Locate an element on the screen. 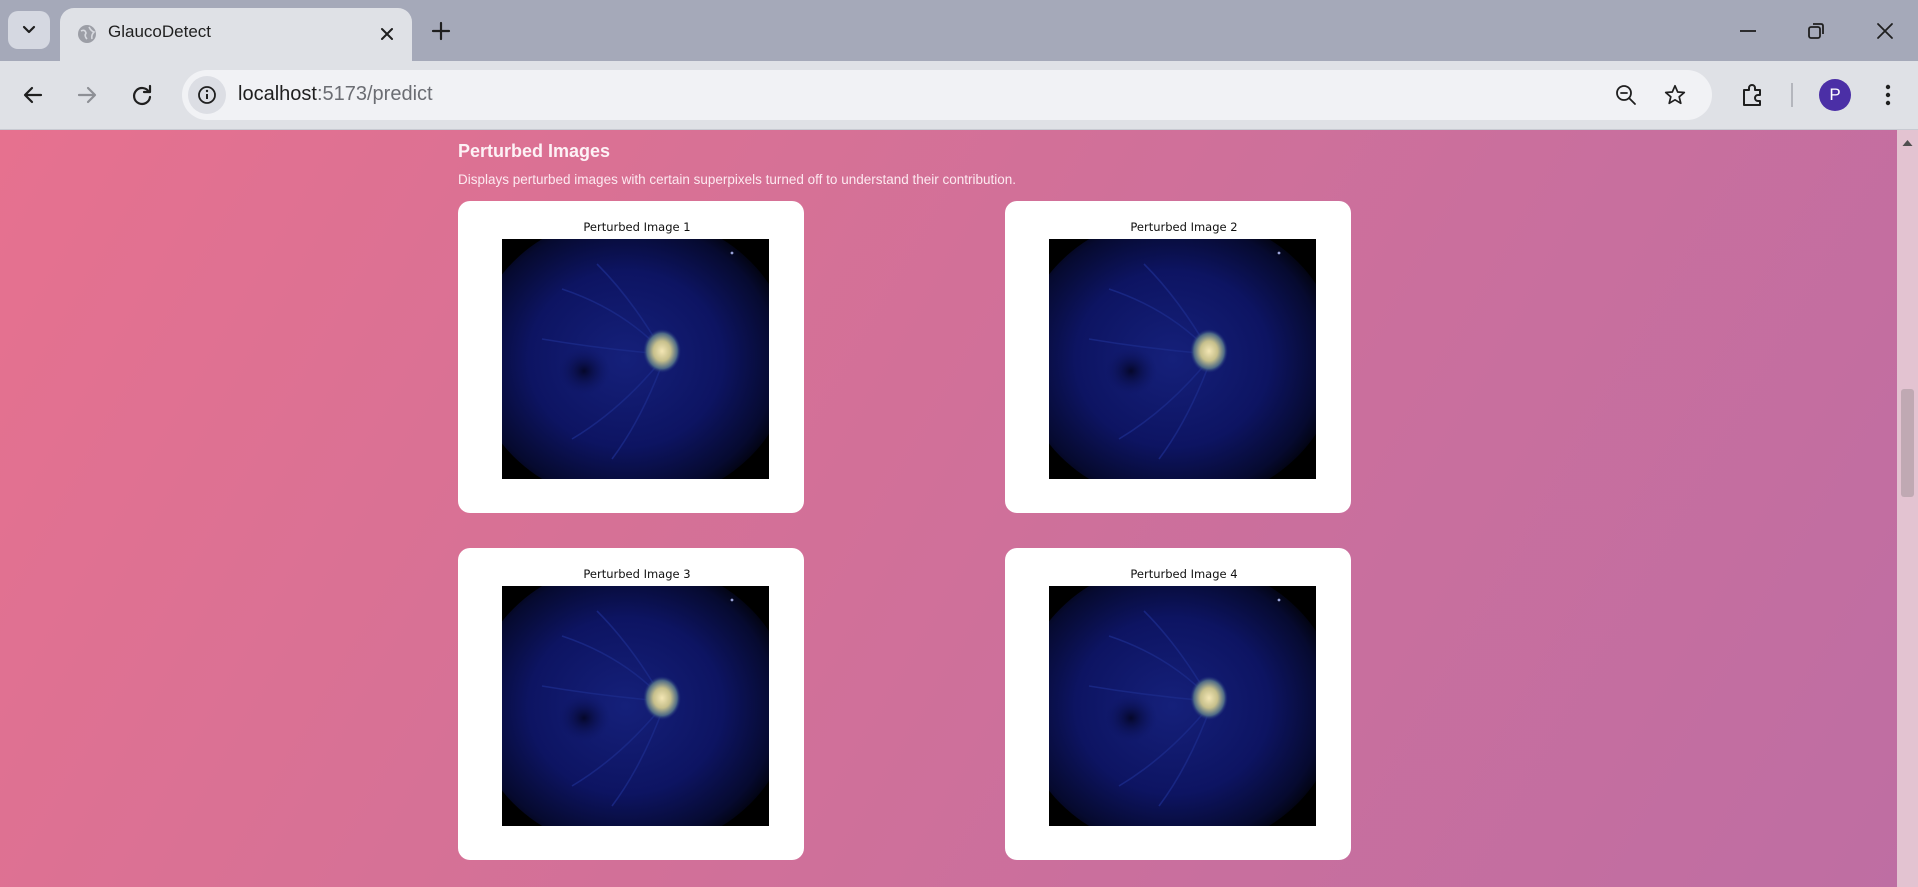 The image size is (1918, 887). address-bar: localhost:5173/predict is located at coordinates (947, 95).